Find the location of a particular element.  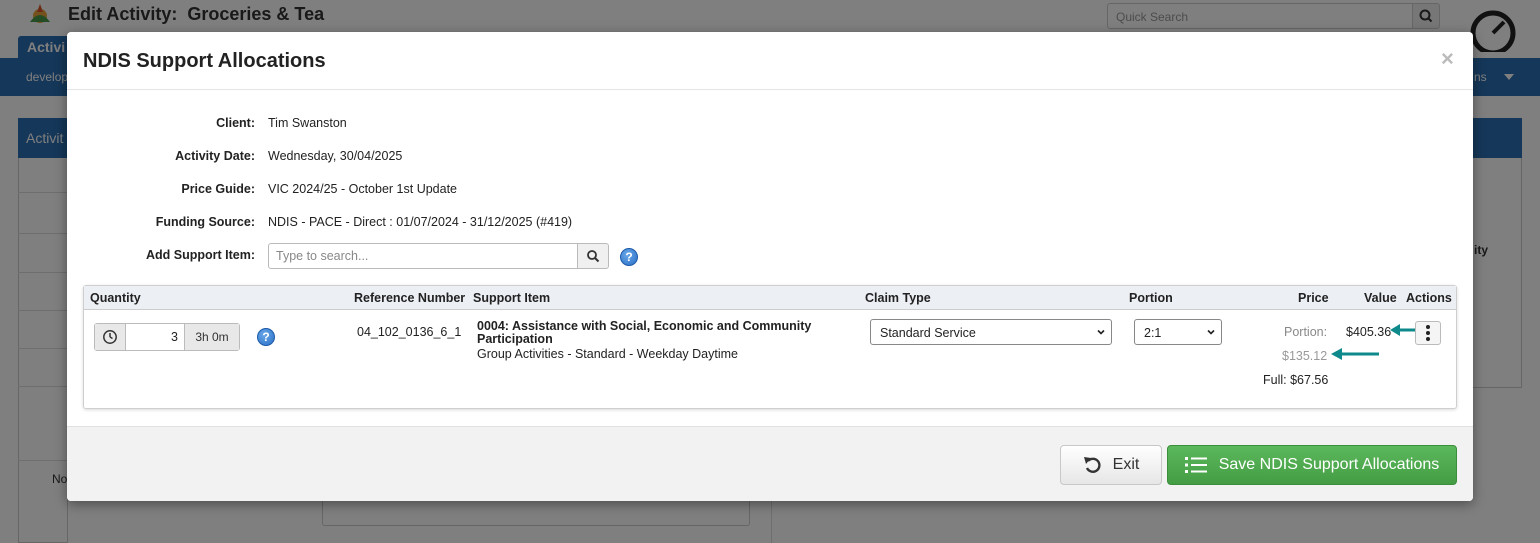

portion-select: 2:1 is located at coordinates (1178, 332).